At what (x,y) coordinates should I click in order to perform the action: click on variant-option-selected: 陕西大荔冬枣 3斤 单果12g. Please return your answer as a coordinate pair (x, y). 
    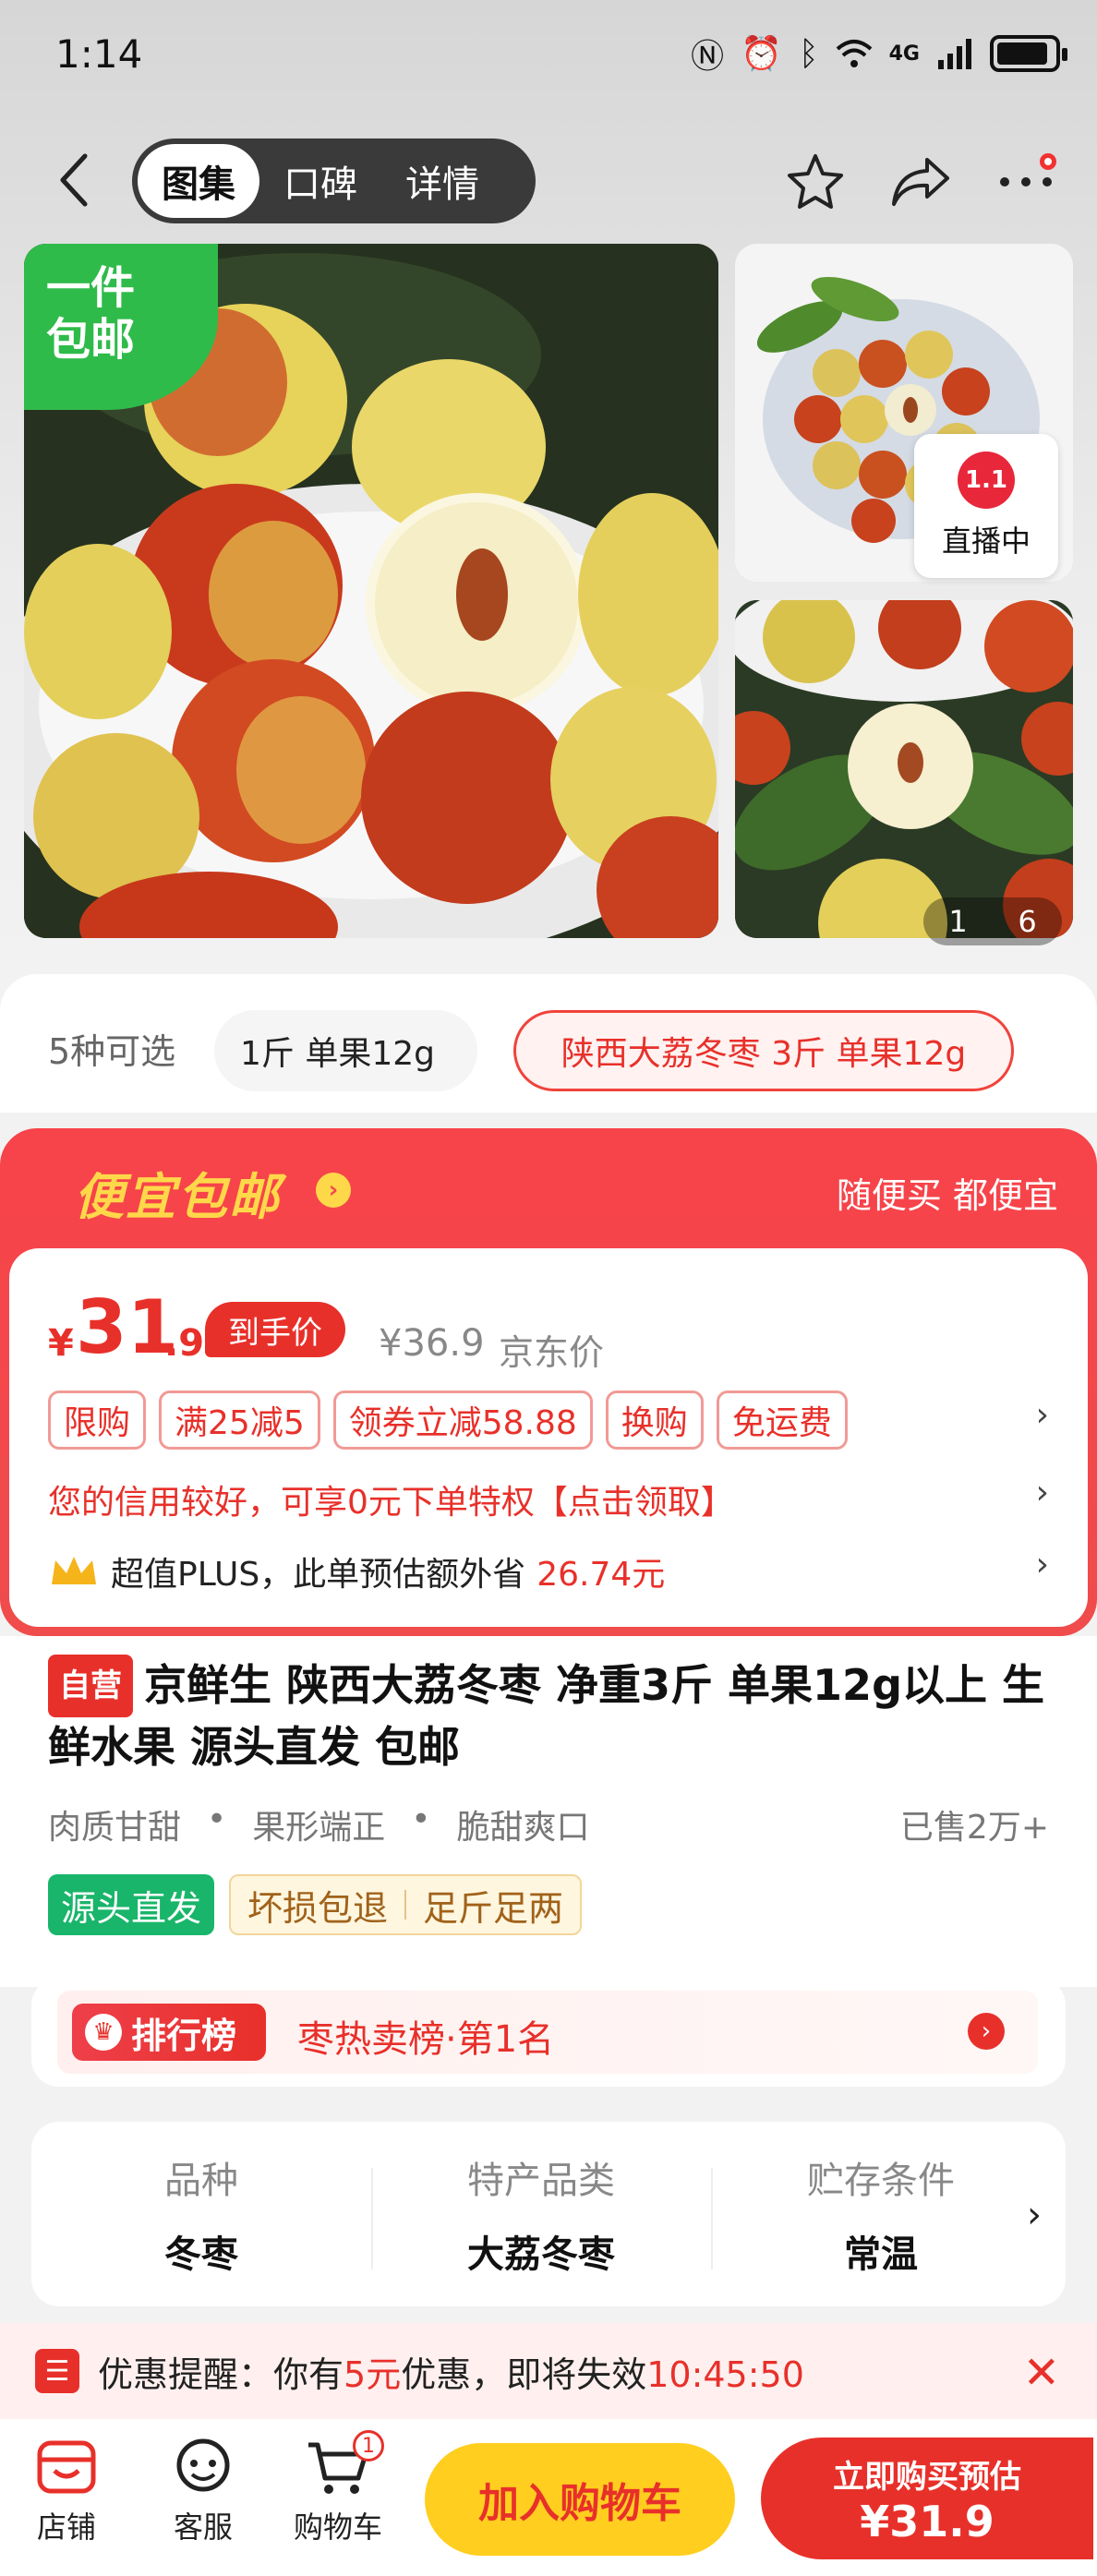
    Looking at the image, I should click on (763, 1050).